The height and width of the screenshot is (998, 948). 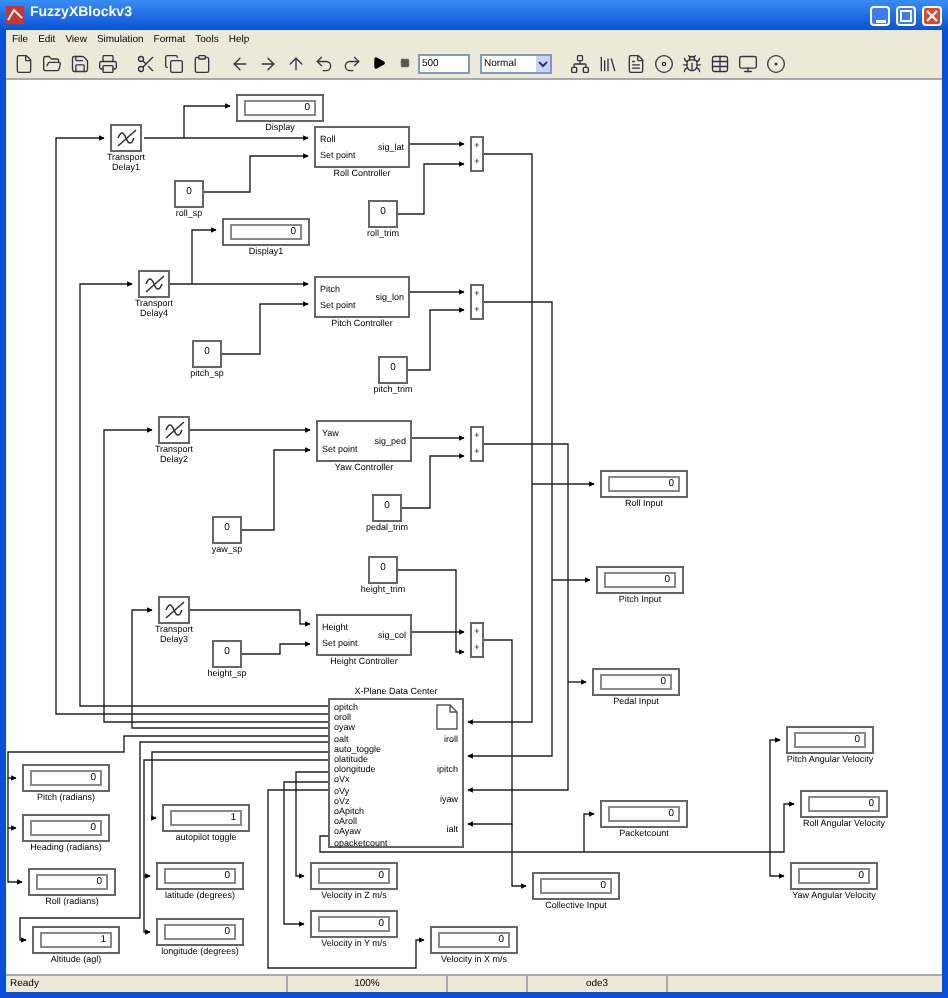 What do you see at coordinates (15, 15) in the screenshot?
I see `app-icon` at bounding box center [15, 15].